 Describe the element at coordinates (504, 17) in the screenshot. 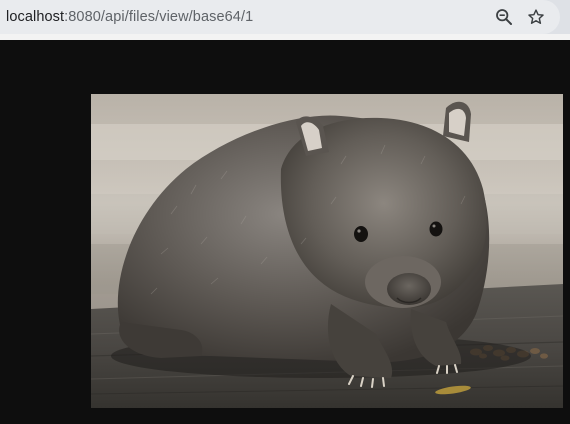

I see `zoom-out-icon` at that location.